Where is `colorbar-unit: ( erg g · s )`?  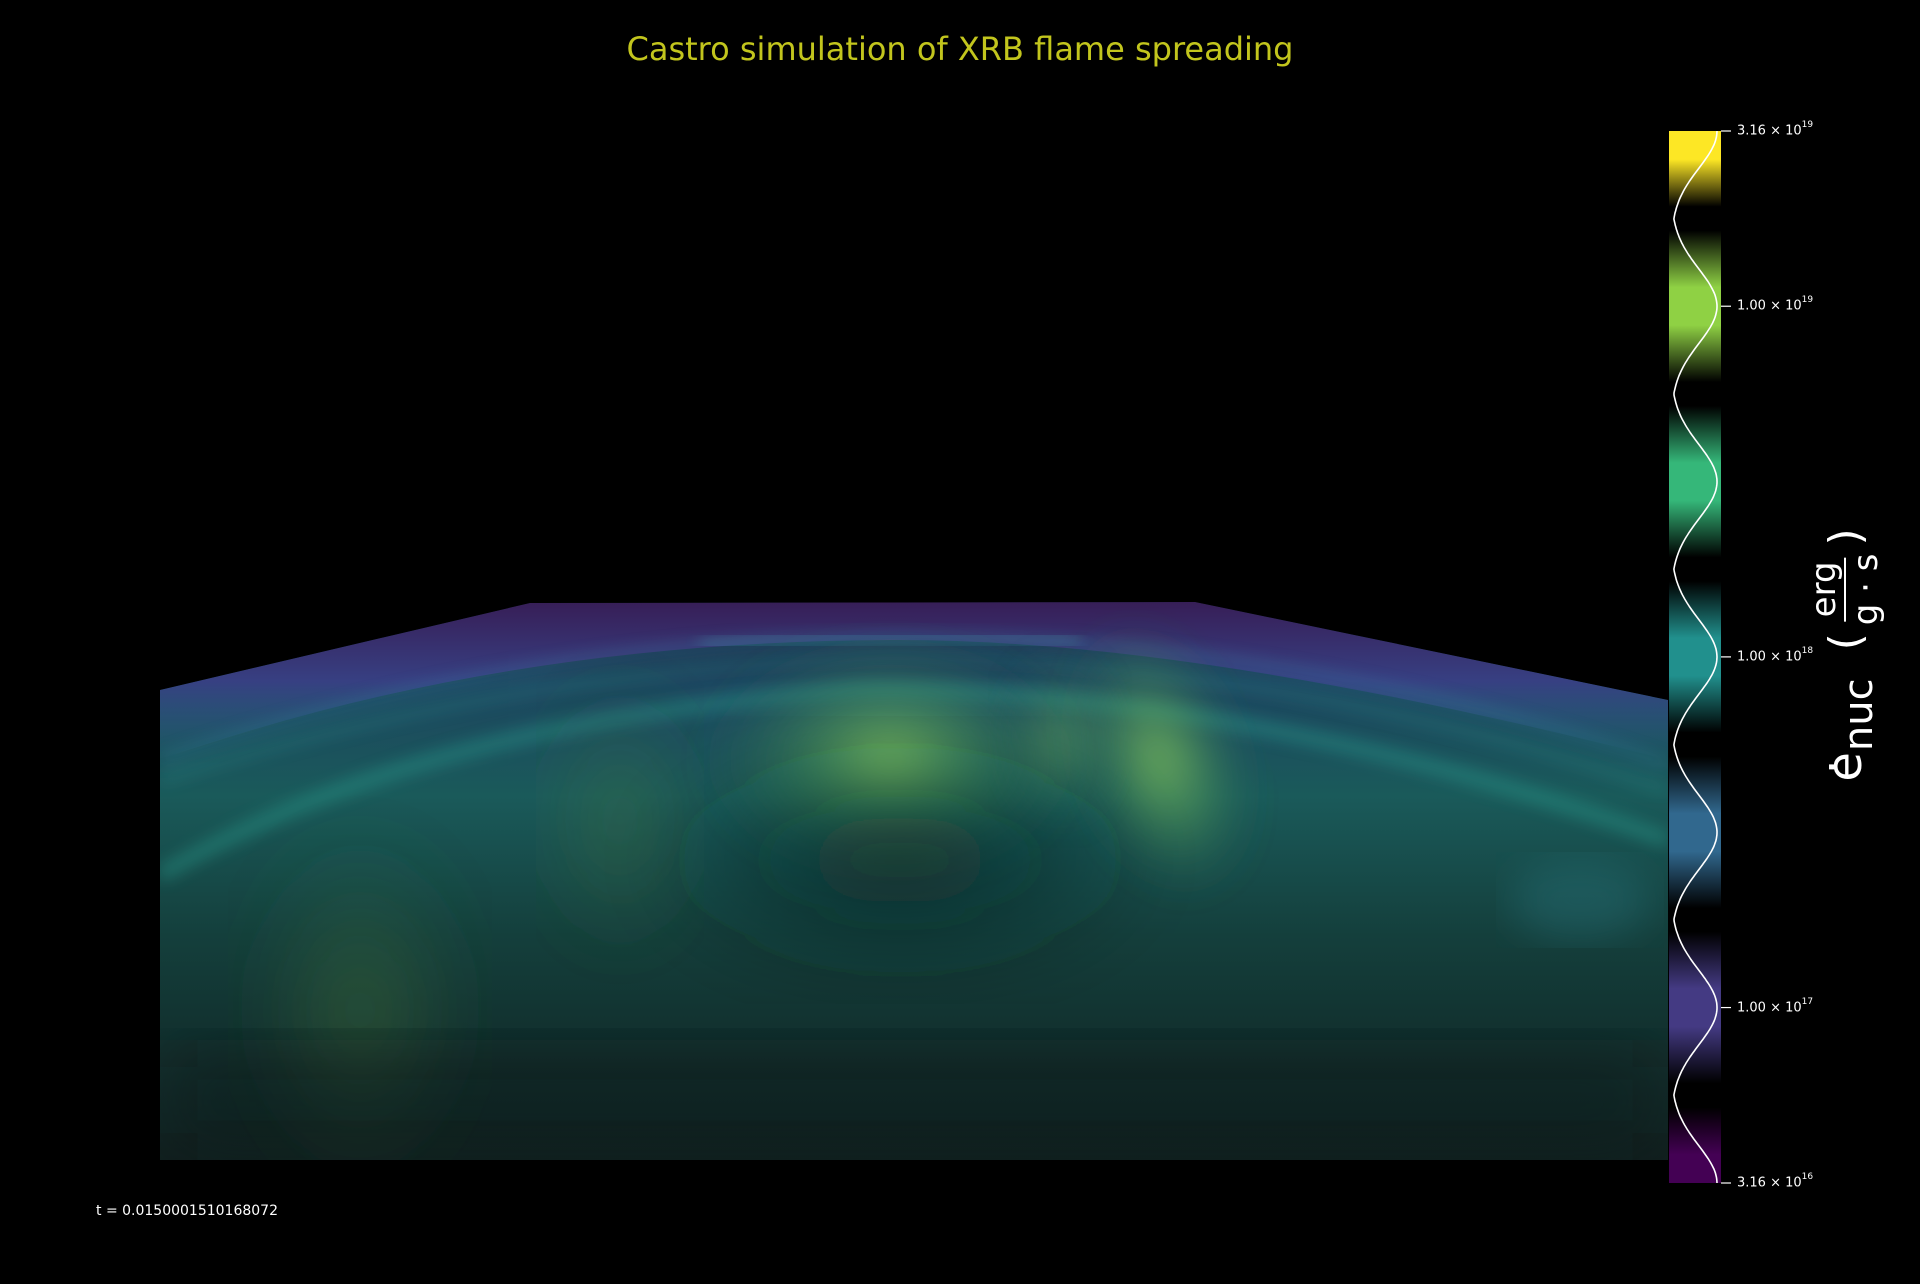
colorbar-unit: ( erg g · s ) is located at coordinates (1845, 589).